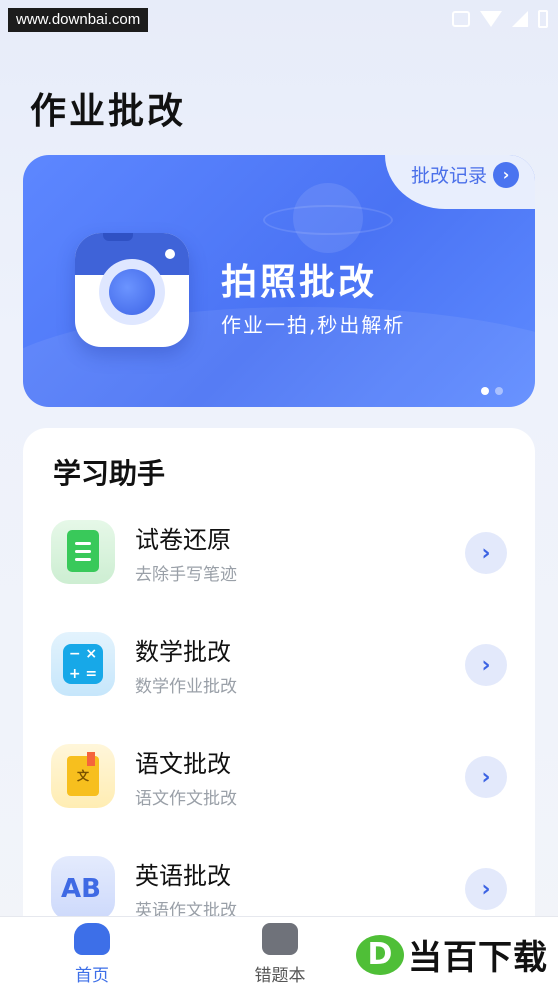 The width and height of the screenshot is (558, 992). Describe the element at coordinates (186, 575) in the screenshot. I see `item-desc: 去除手写笔迹` at that location.